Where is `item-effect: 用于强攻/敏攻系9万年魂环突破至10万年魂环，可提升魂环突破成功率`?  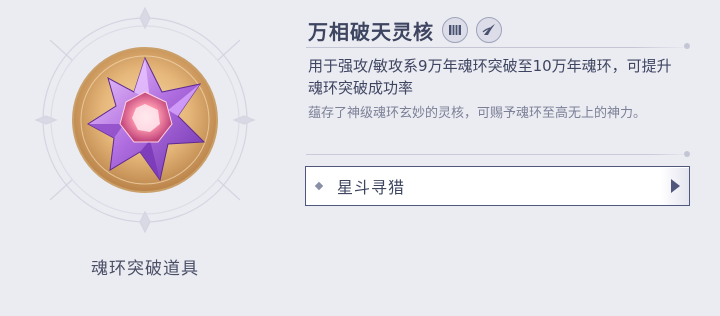 item-effect: 用于强攻/敏攻系9万年魂环突破至10万年魂环，可提升魂环突破成功率 is located at coordinates (490, 77).